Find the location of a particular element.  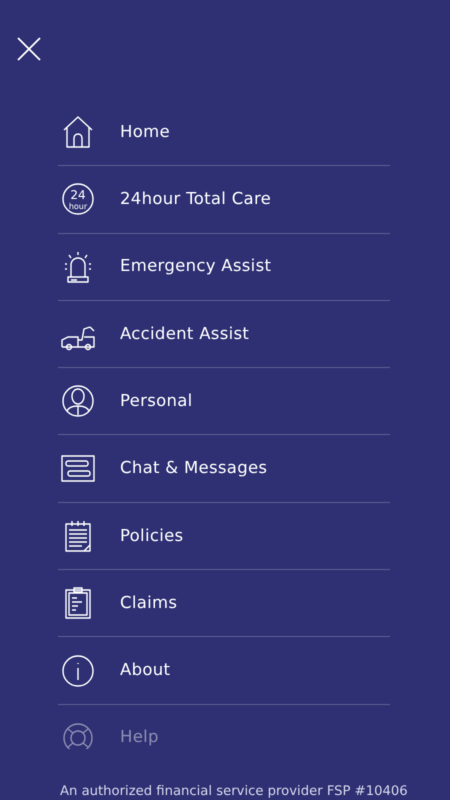

menu-item: About is located at coordinates (224, 671).